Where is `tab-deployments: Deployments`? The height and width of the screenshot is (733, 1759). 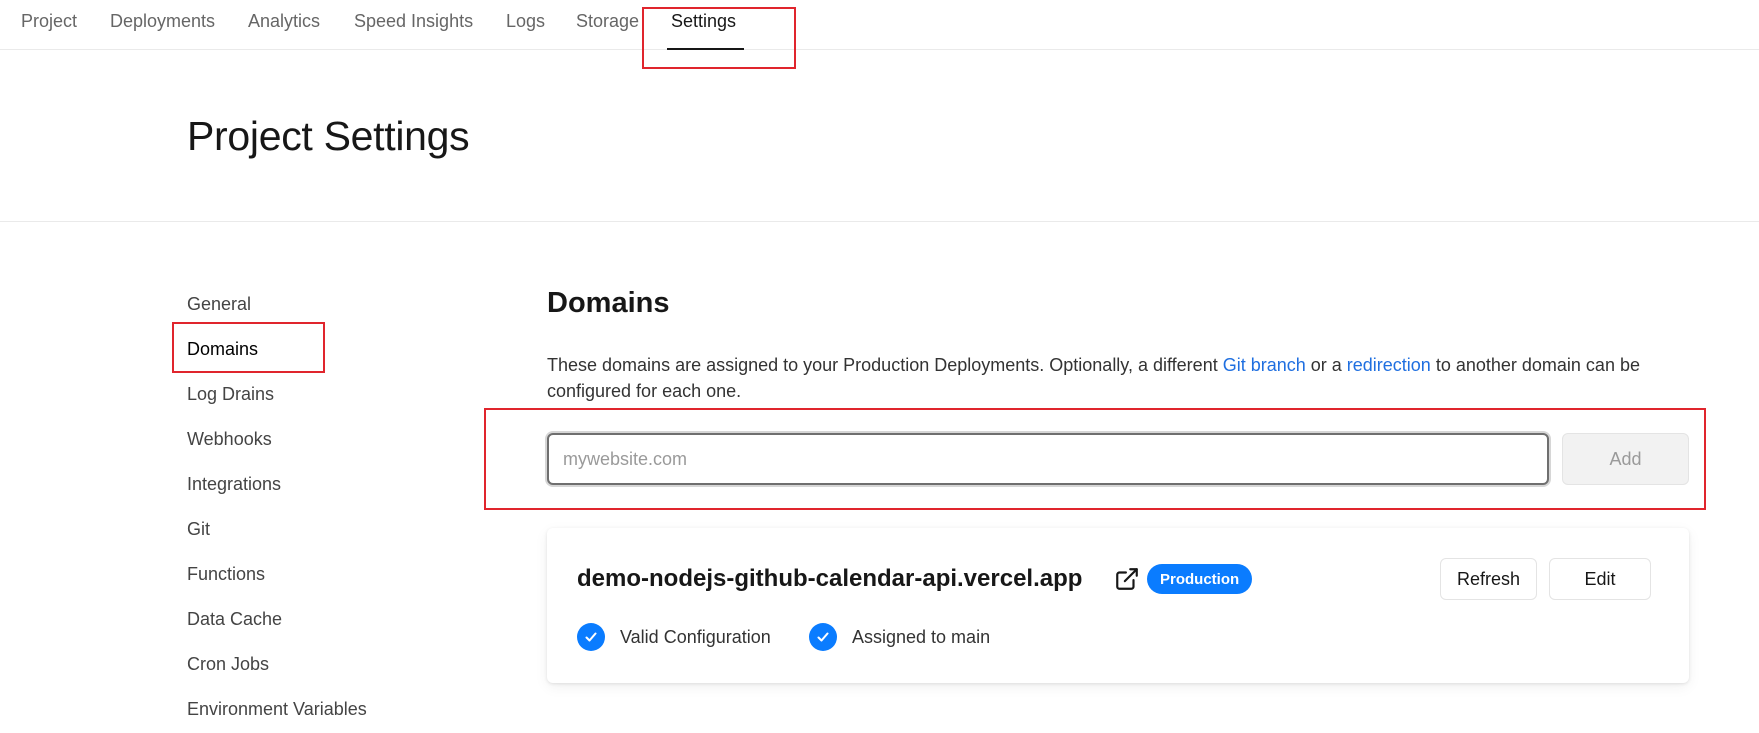
tab-deployments: Deployments is located at coordinates (162, 21).